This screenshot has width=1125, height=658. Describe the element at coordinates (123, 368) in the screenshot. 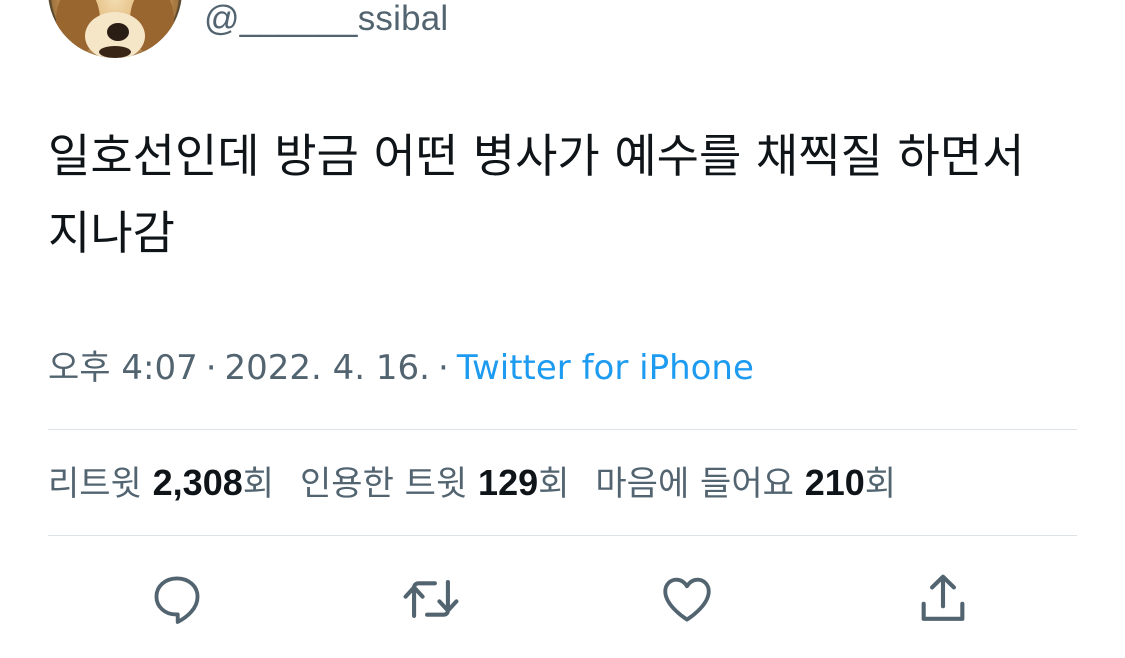

I see `tweet-time: 오후 4:07` at that location.